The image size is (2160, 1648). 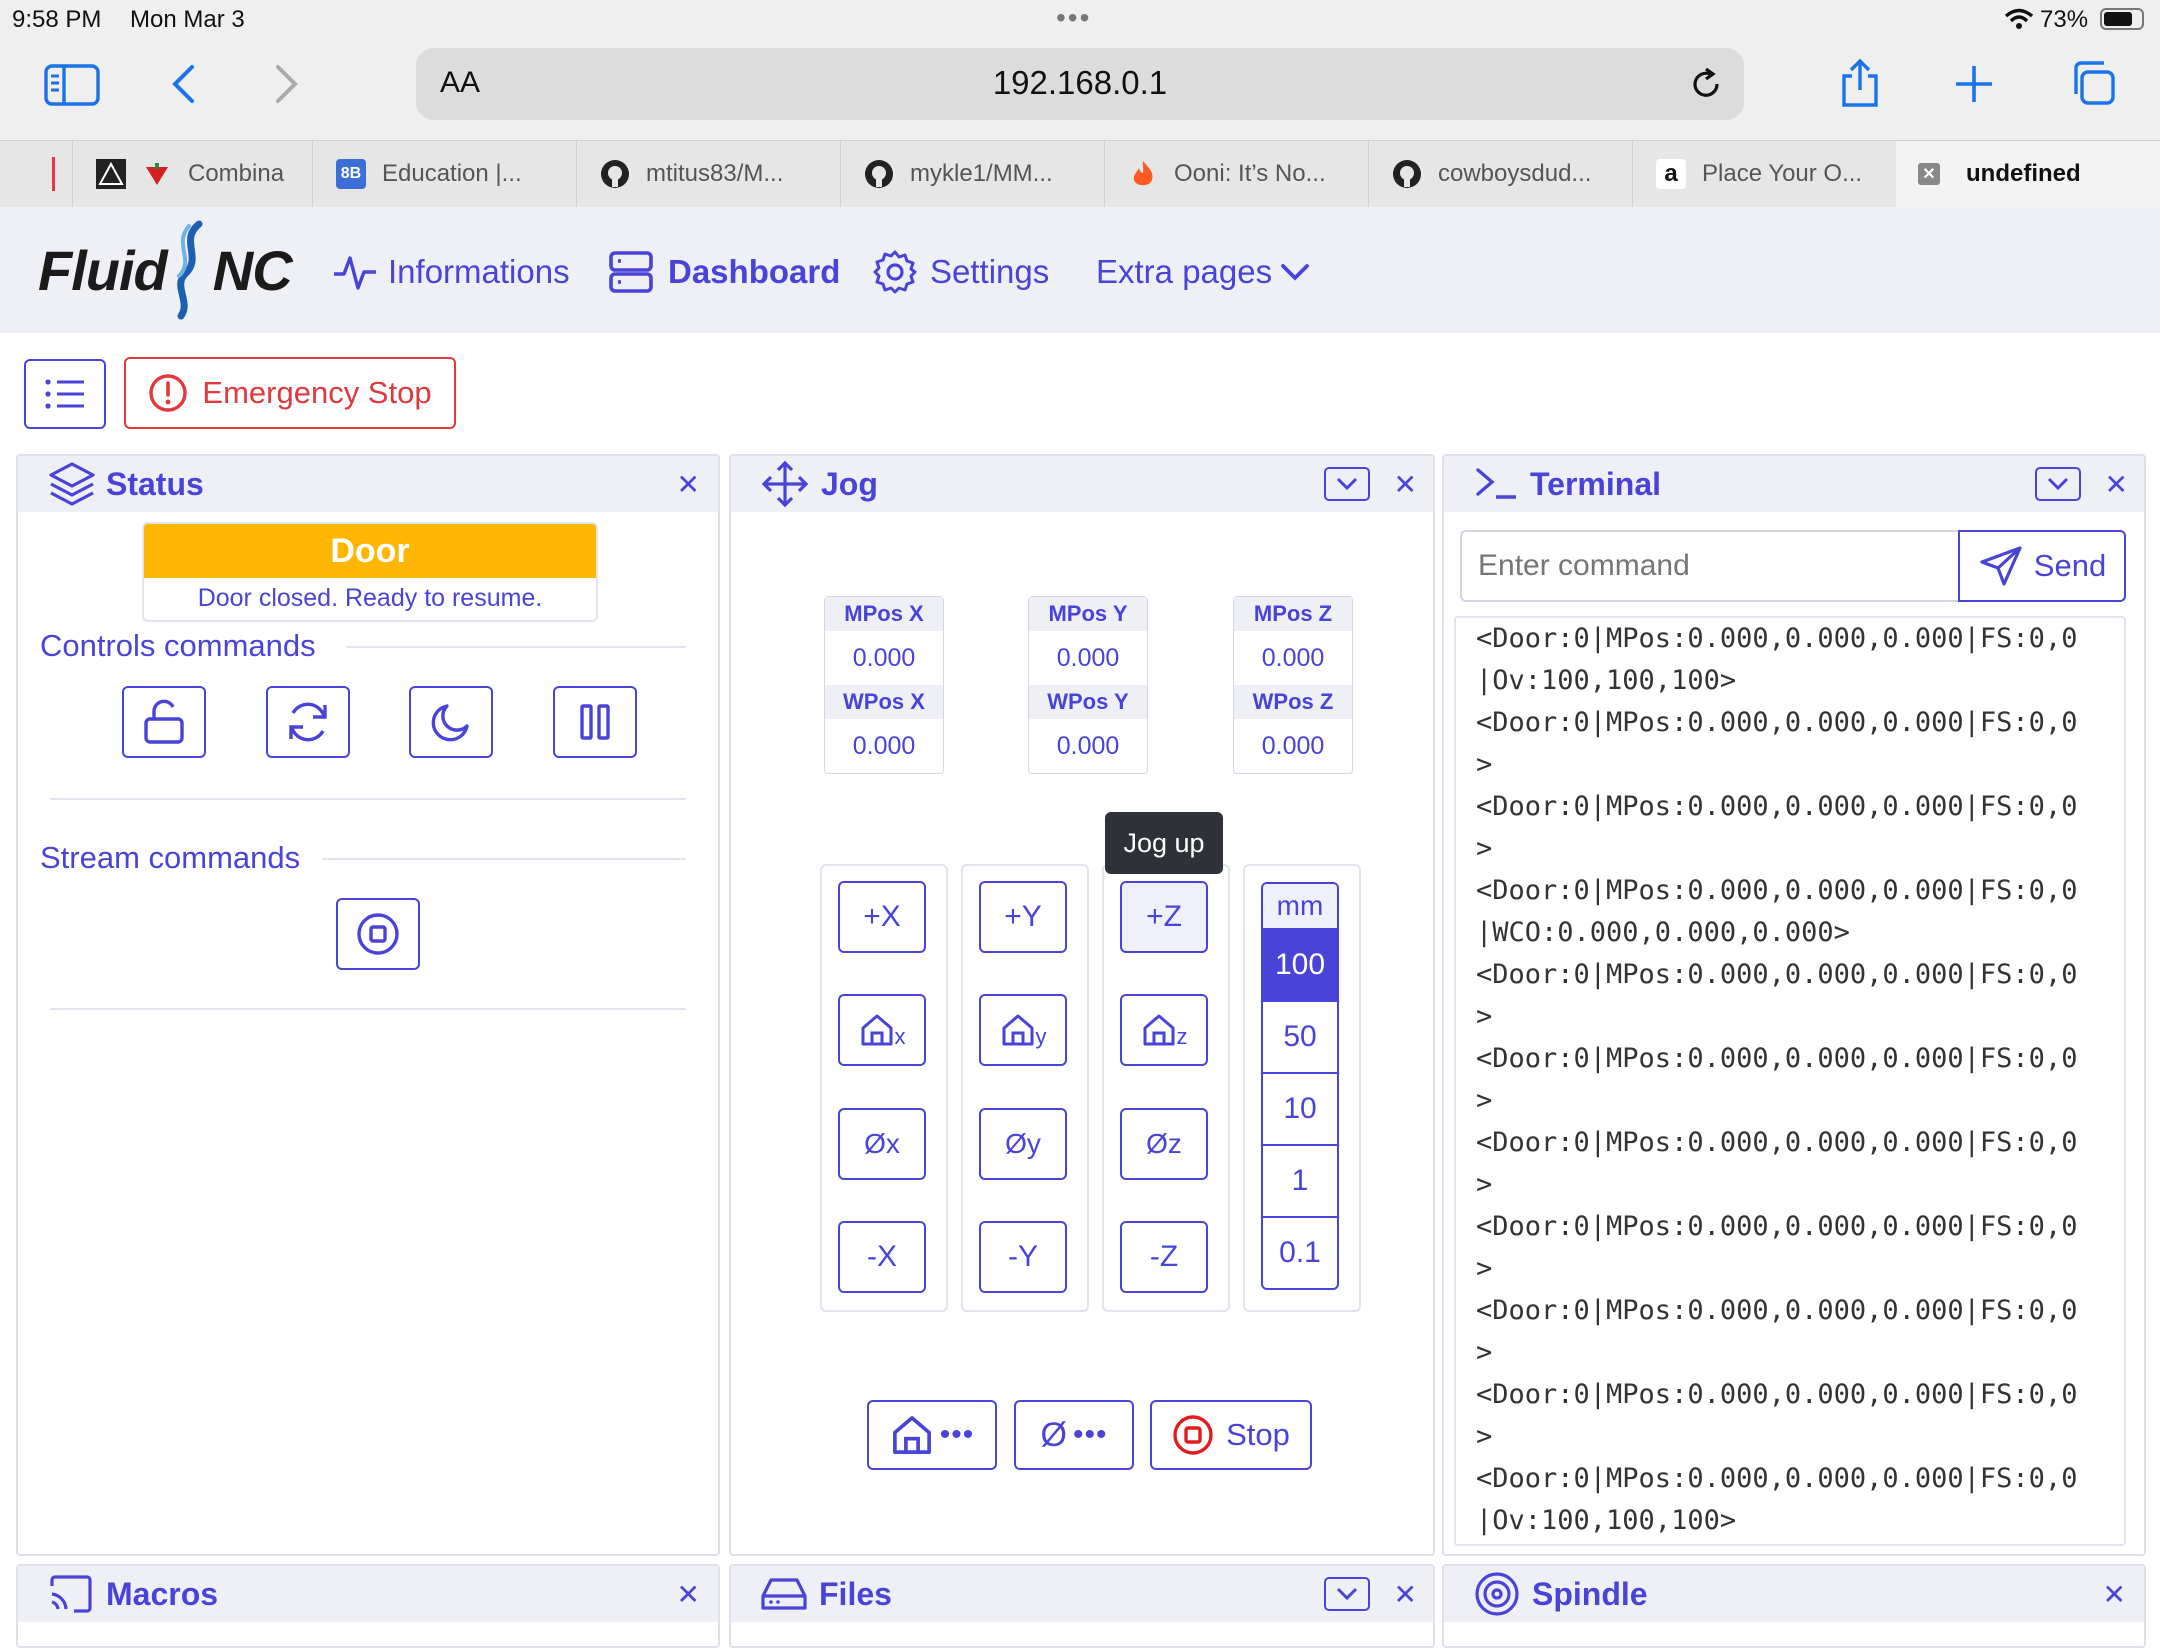 What do you see at coordinates (1074, 1435) in the screenshot?
I see `zero-all-button: Ø •••` at bounding box center [1074, 1435].